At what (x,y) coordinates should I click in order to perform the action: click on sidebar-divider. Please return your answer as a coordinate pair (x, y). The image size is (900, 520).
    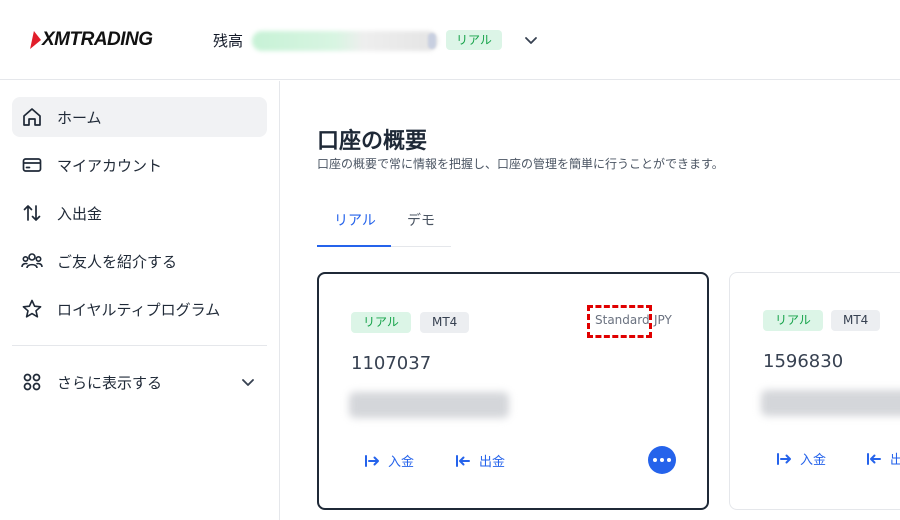
    Looking at the image, I should click on (139, 345).